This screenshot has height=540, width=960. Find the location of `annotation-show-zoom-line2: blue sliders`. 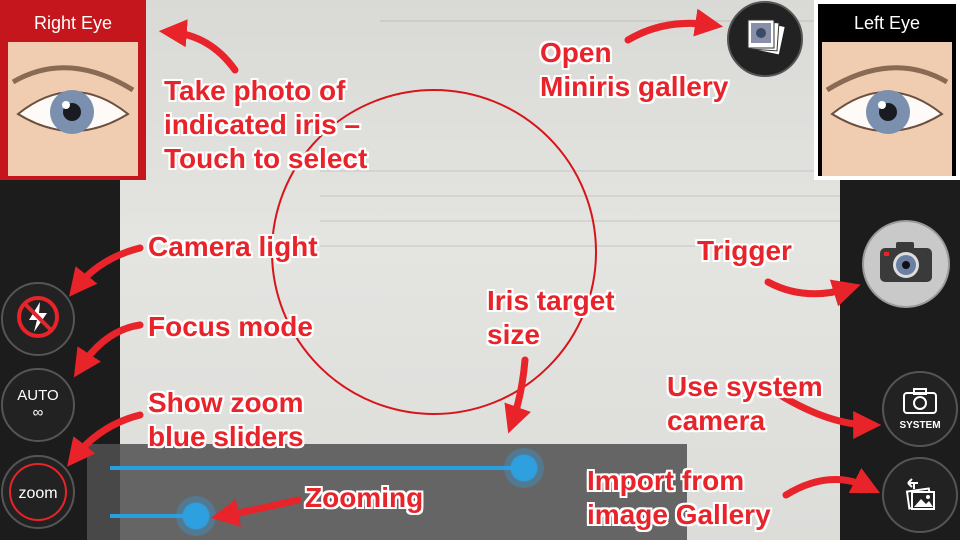

annotation-show-zoom-line2: blue sliders is located at coordinates (226, 436).